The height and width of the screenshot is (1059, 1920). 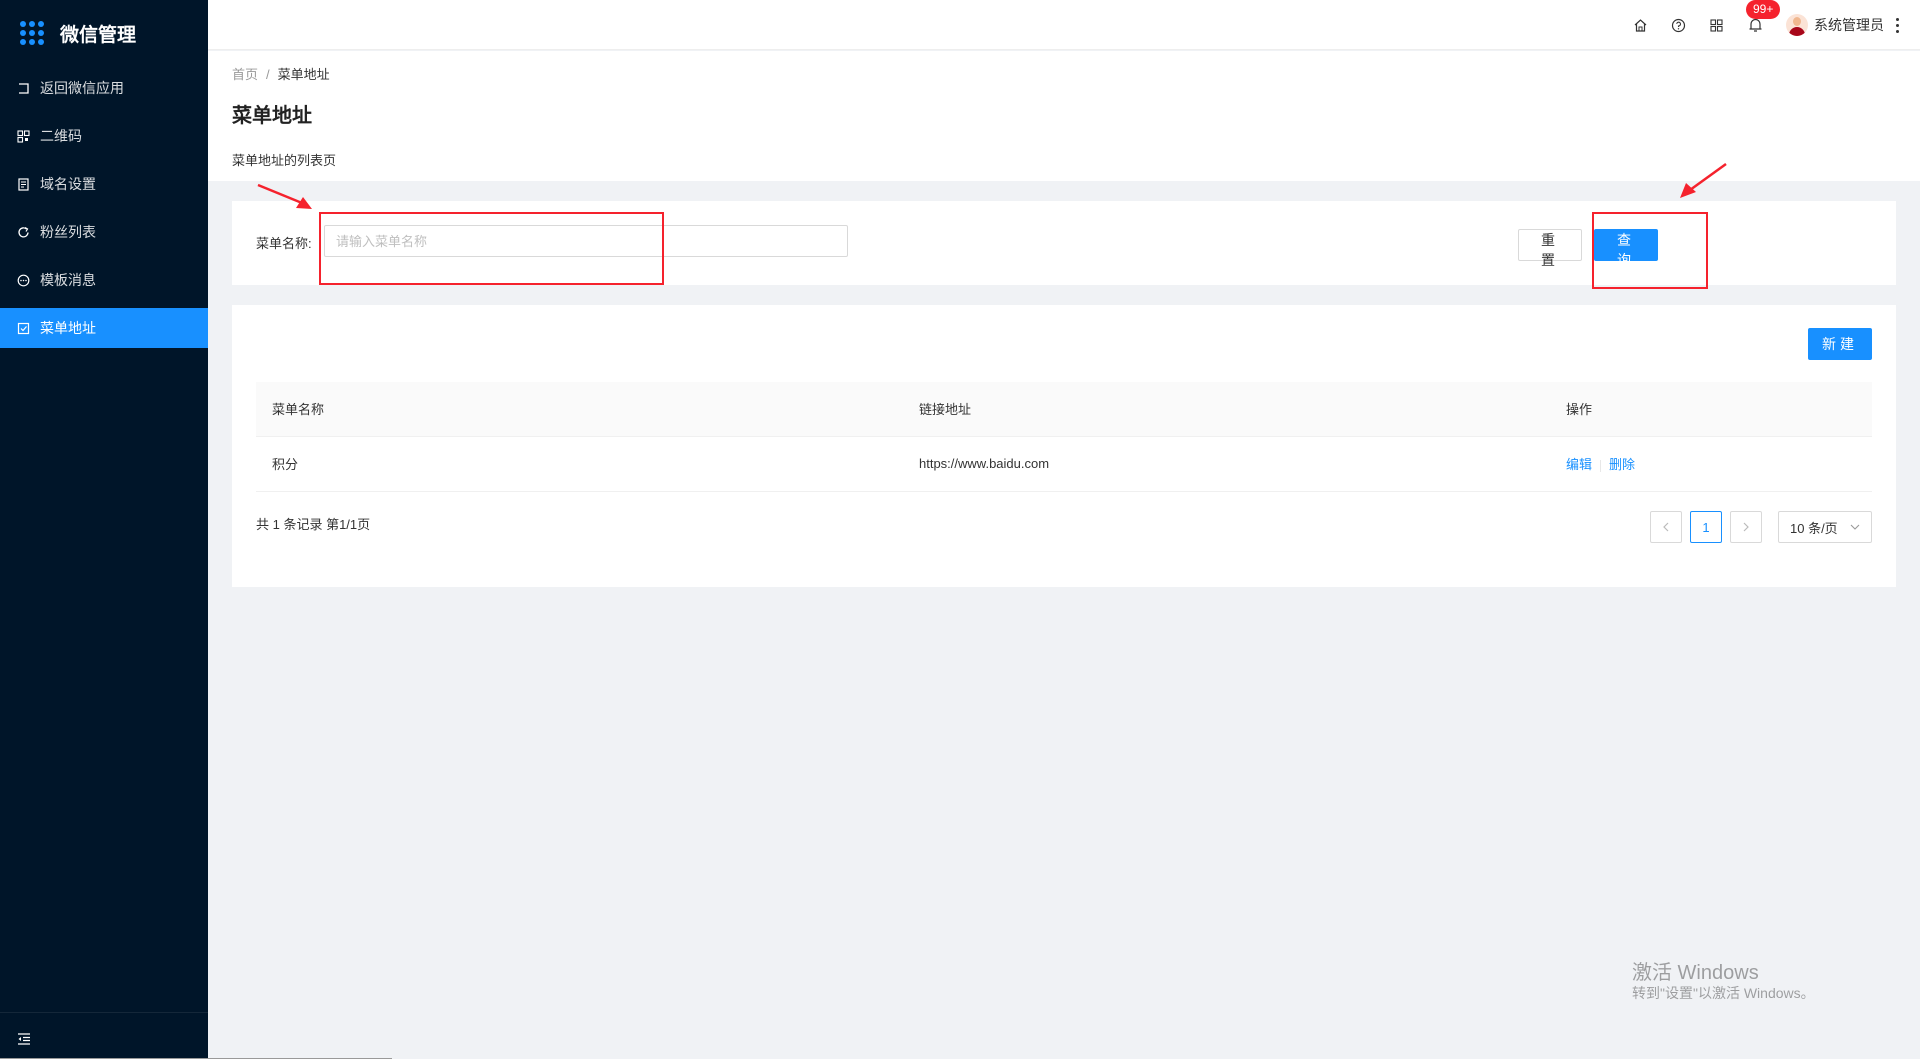 What do you see at coordinates (1716, 25) in the screenshot?
I see `apps-icon` at bounding box center [1716, 25].